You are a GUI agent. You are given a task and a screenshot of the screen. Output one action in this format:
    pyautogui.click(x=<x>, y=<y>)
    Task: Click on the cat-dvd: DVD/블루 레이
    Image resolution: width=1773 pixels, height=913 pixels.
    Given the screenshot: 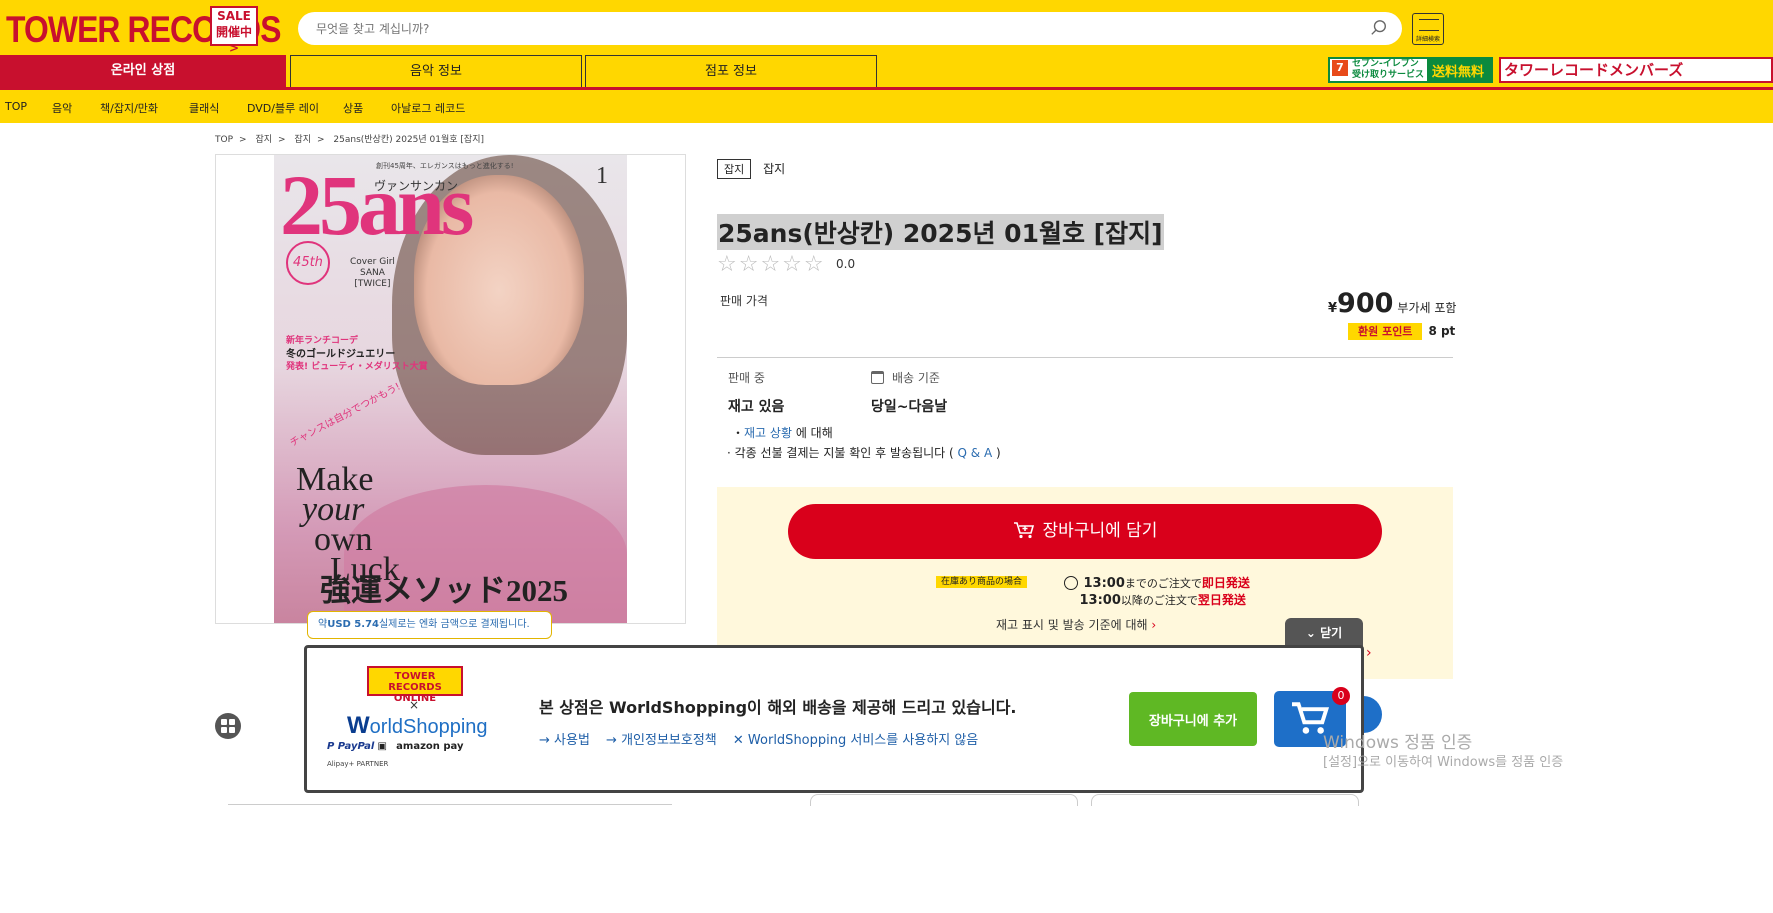 What is the action you would take?
    pyautogui.click(x=283, y=108)
    